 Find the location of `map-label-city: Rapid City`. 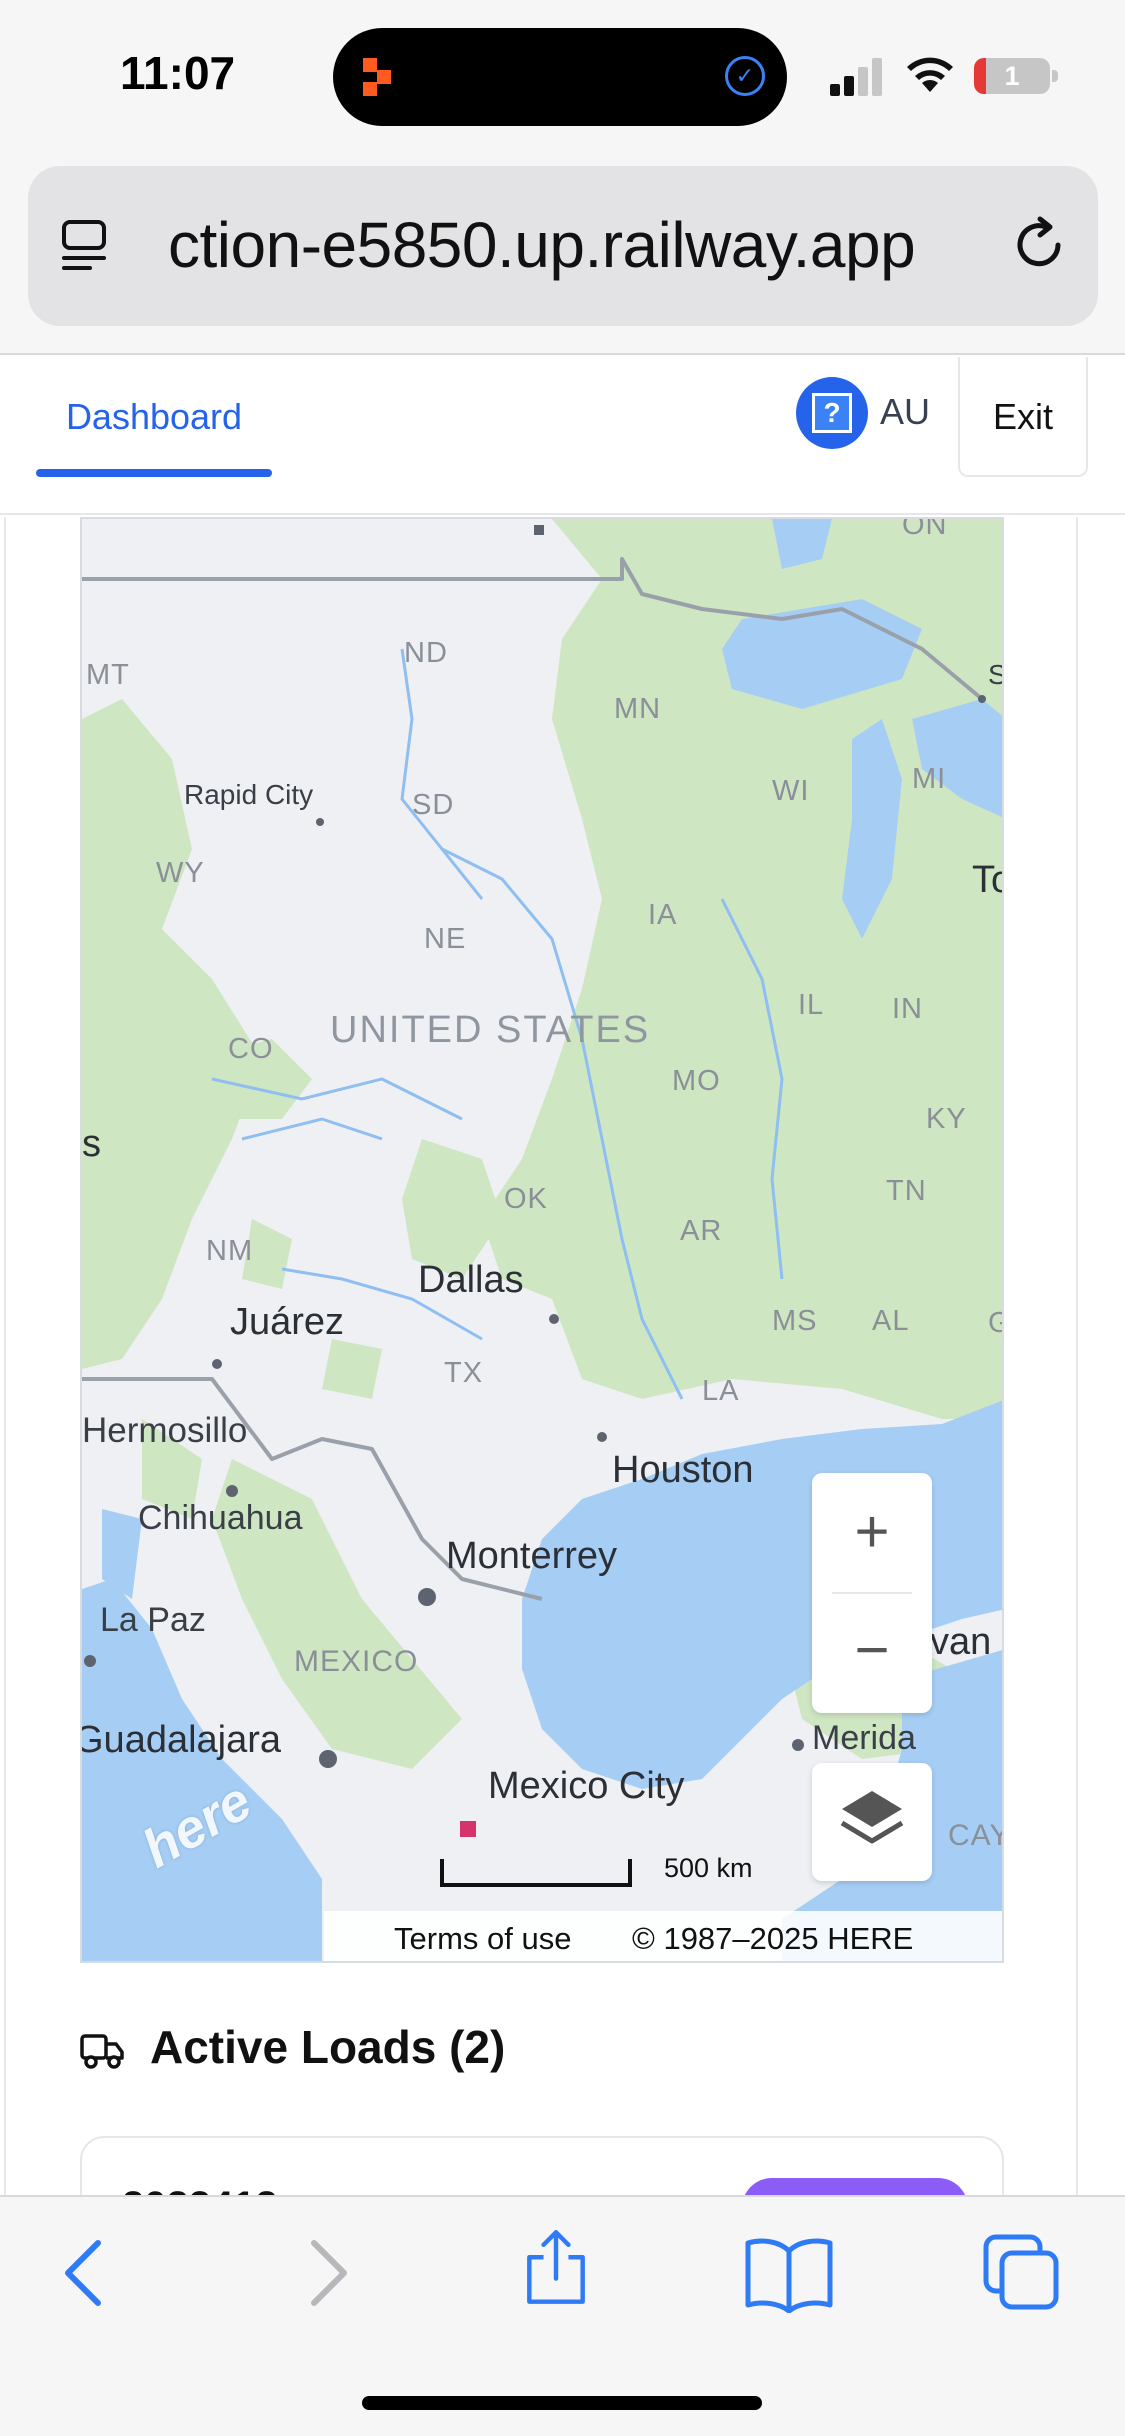

map-label-city: Rapid City is located at coordinates (249, 794).